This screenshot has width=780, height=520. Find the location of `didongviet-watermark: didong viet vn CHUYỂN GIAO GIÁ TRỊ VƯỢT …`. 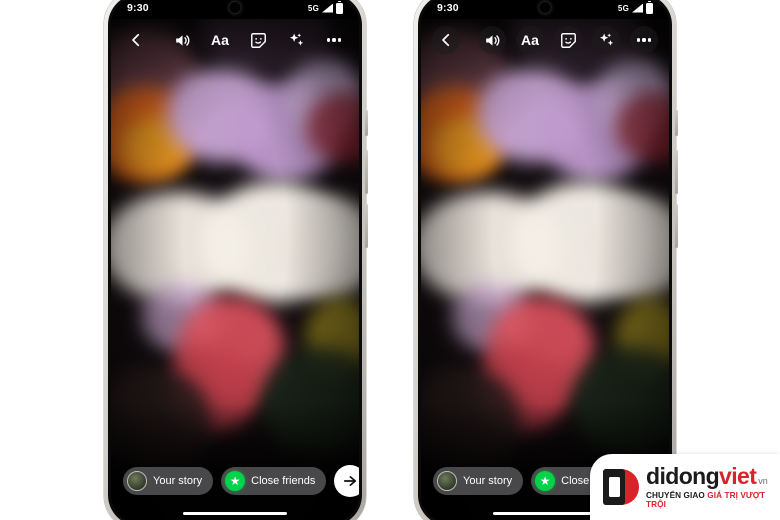

didongviet-watermark: didong viet vn CHUYỂN GIAO GIÁ TRỊ VƯỢT … is located at coordinates (685, 487).